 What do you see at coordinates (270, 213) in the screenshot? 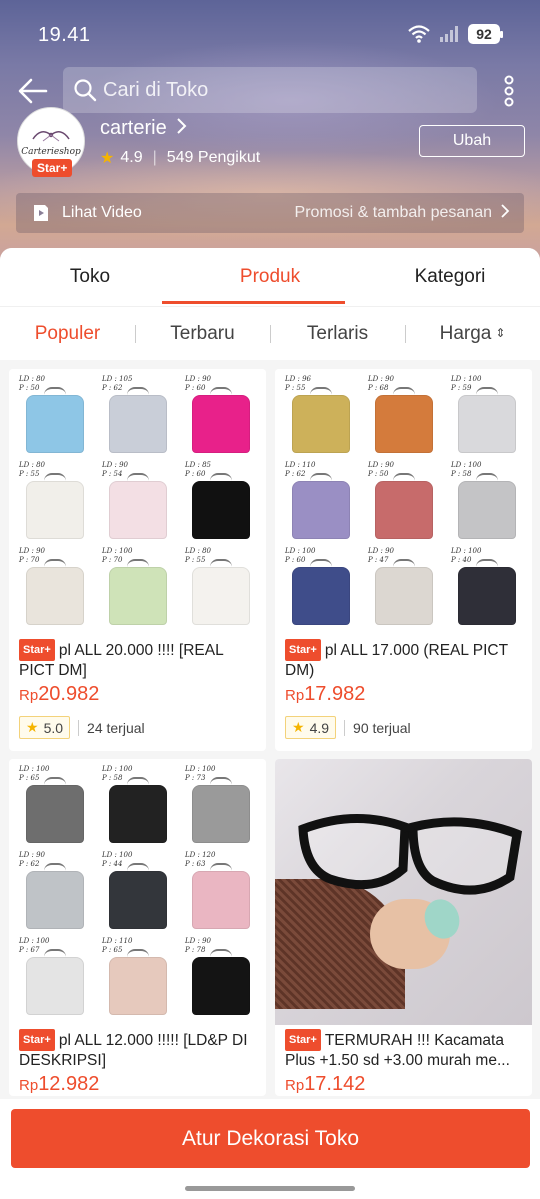
I see `video-bar: Lihat Video Promosi & tambah pesanan` at bounding box center [270, 213].